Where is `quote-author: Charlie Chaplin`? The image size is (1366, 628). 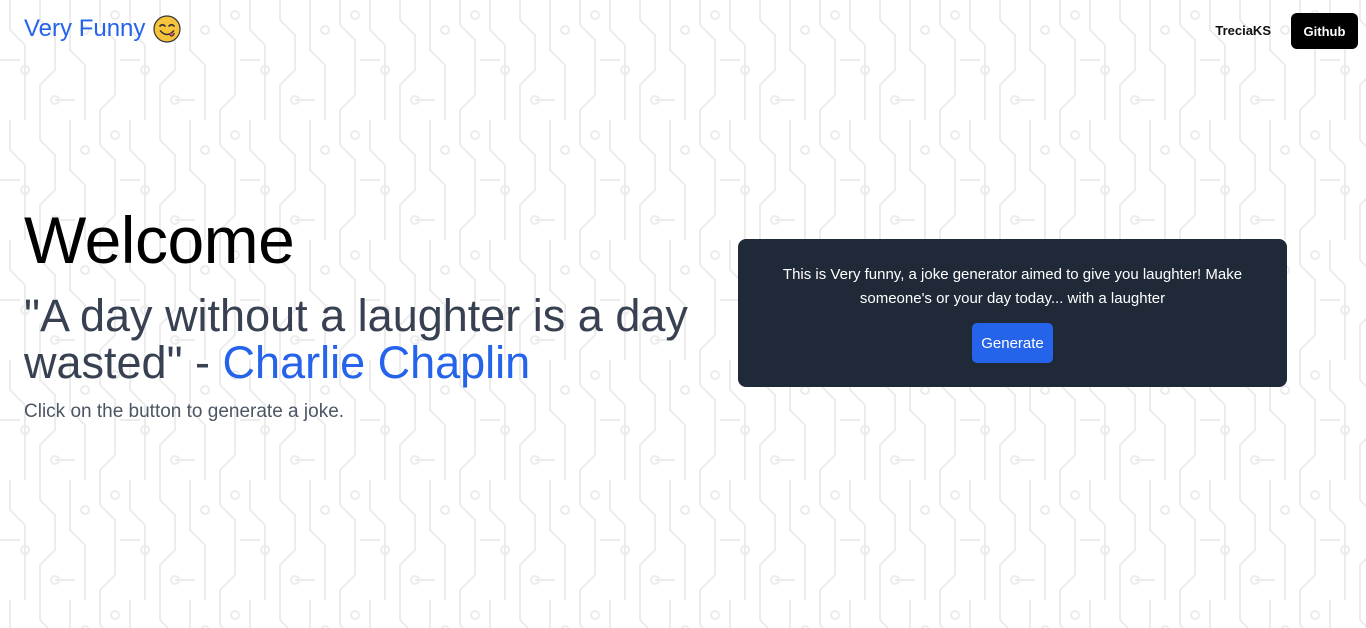 quote-author: Charlie Chaplin is located at coordinates (376, 362).